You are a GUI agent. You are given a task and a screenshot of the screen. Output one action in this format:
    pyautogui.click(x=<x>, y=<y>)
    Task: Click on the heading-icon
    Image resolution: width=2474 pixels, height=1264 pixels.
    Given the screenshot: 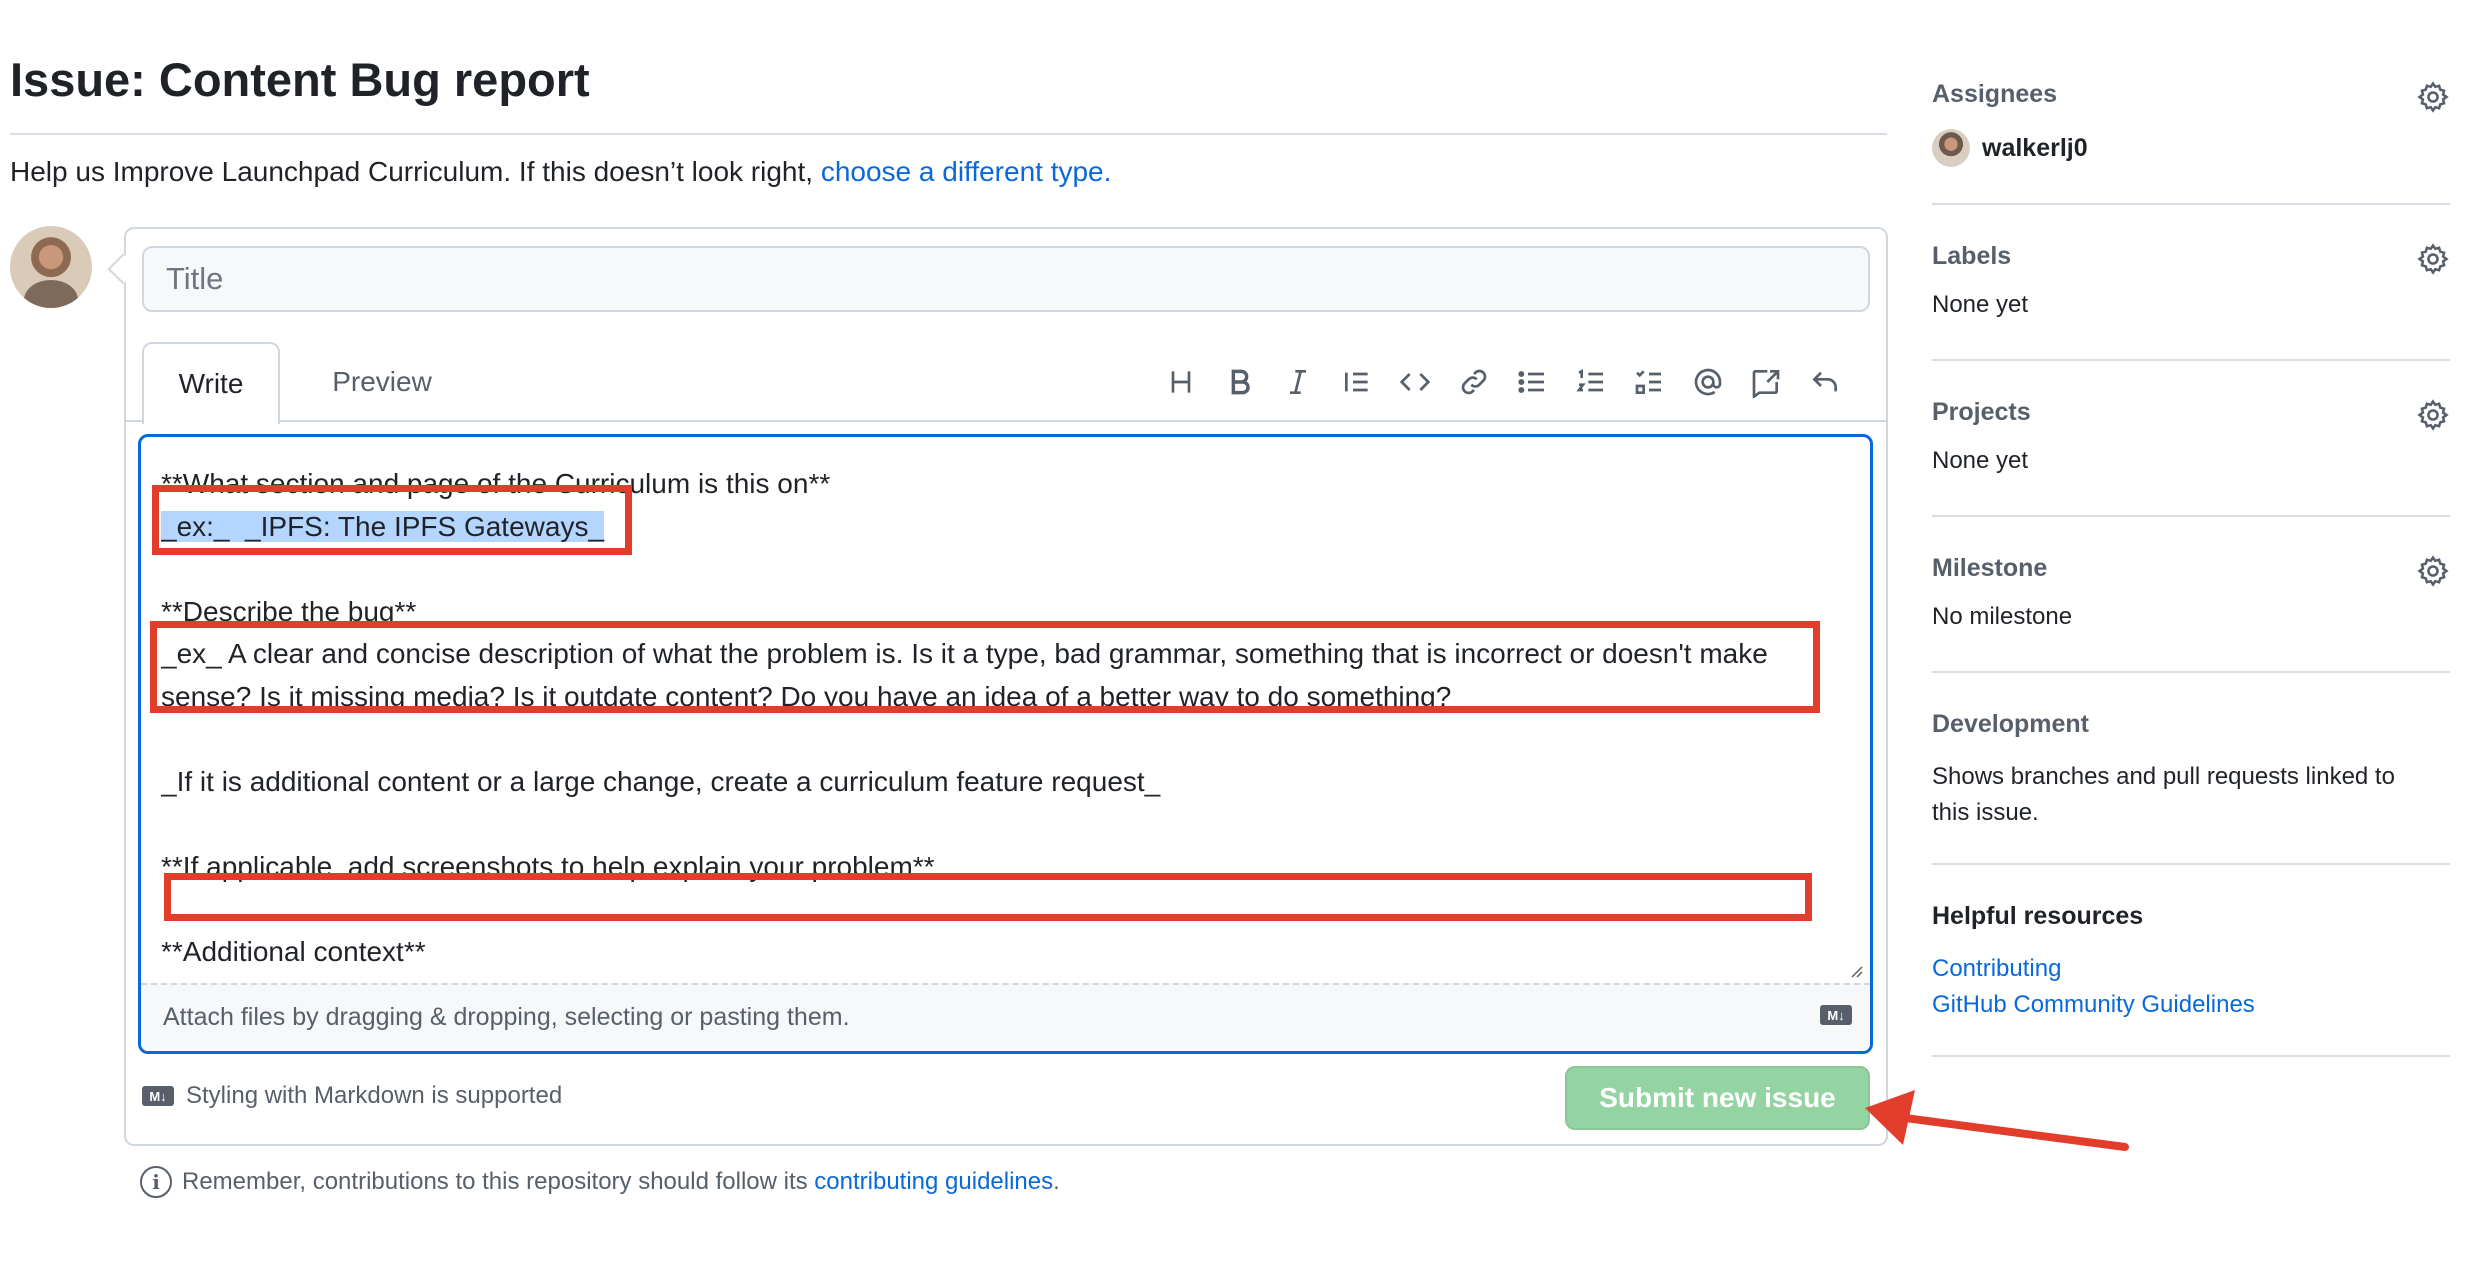 What is the action you would take?
    pyautogui.click(x=1181, y=382)
    